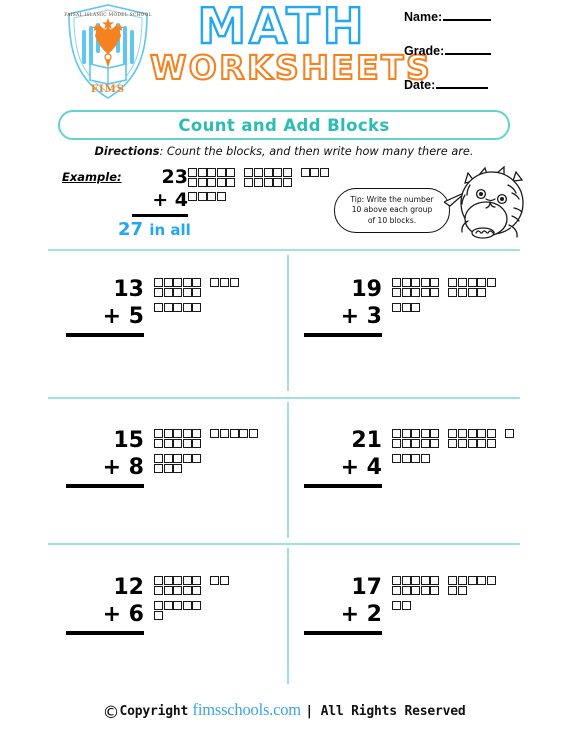  I want to click on section-divider-row2, so click(284, 544).